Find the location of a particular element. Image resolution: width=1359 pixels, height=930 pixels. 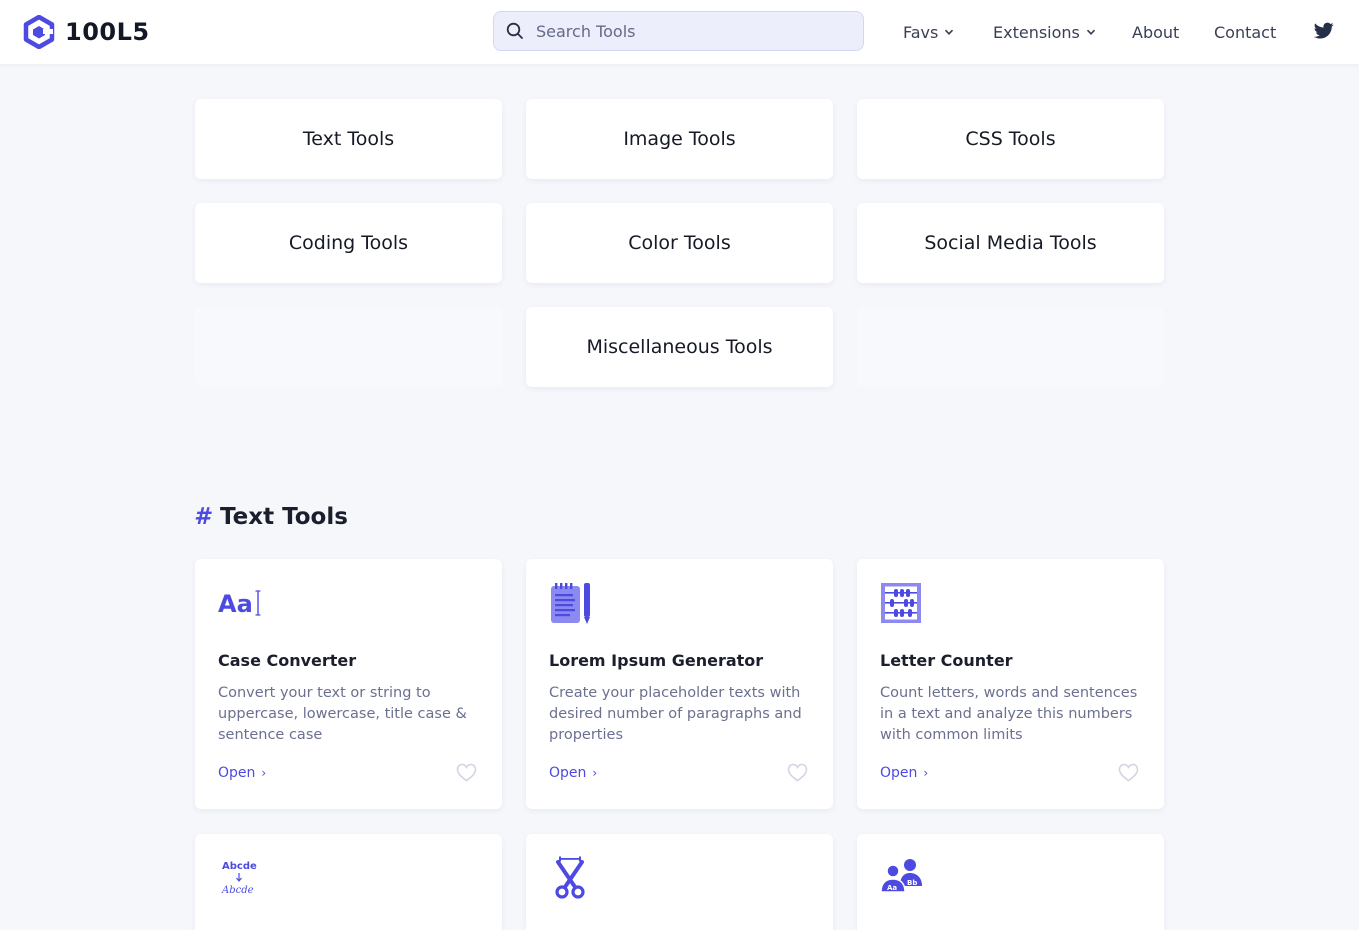

nav-contact-label: Contact is located at coordinates (1245, 32).